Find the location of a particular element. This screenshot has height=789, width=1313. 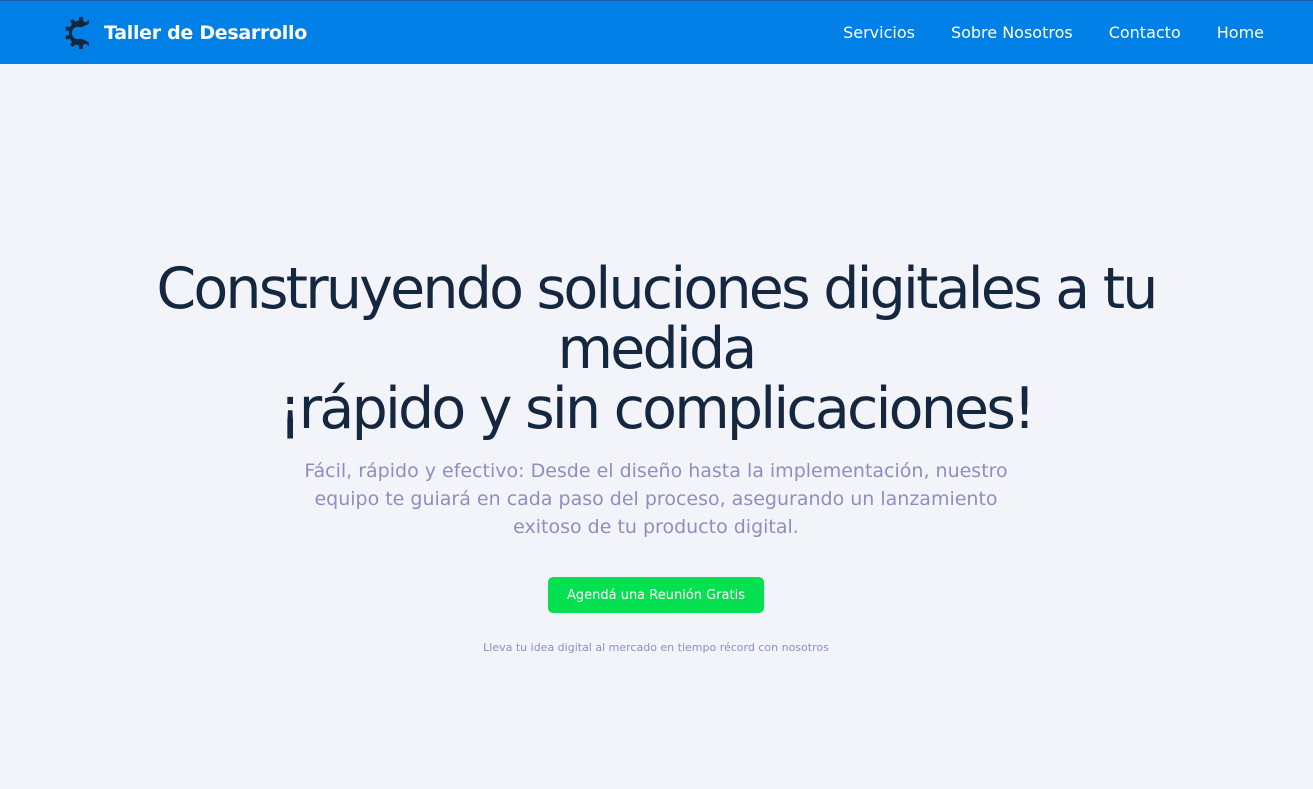

nav-link-servicios: Servicios is located at coordinates (879, 32).